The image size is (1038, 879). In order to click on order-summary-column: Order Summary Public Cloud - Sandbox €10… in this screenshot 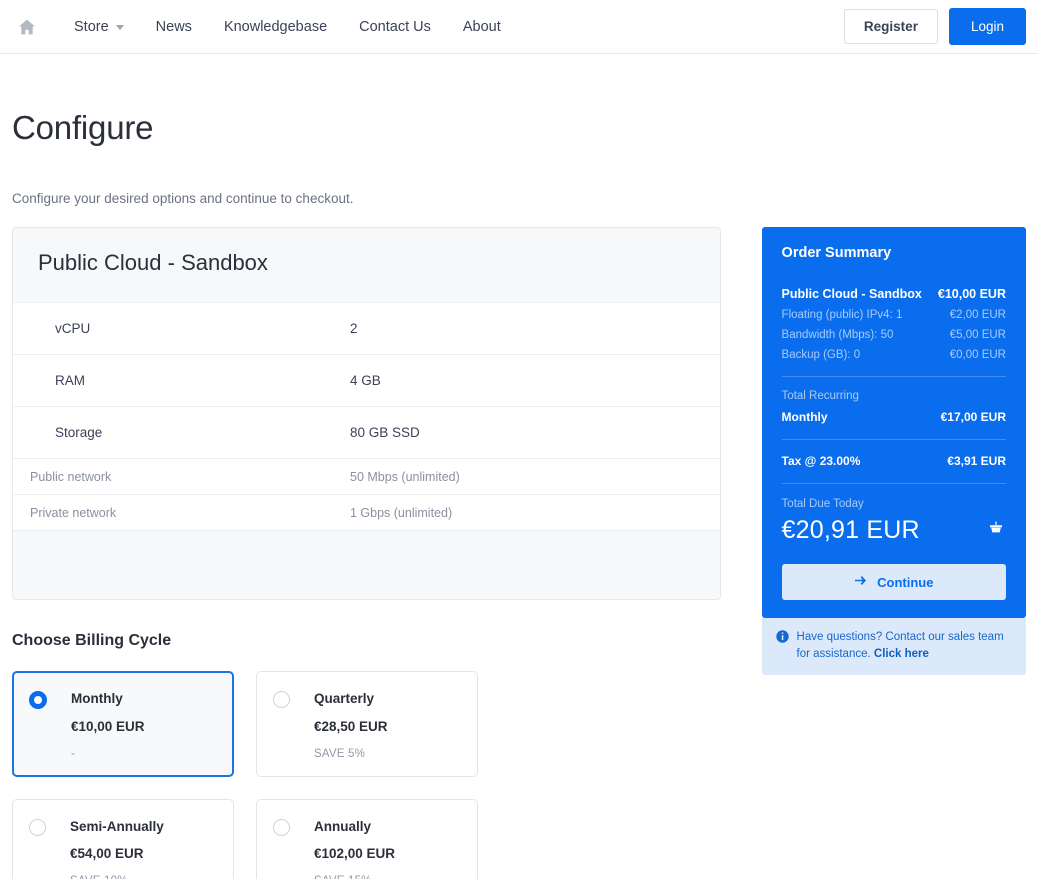, I will do `click(893, 451)`.